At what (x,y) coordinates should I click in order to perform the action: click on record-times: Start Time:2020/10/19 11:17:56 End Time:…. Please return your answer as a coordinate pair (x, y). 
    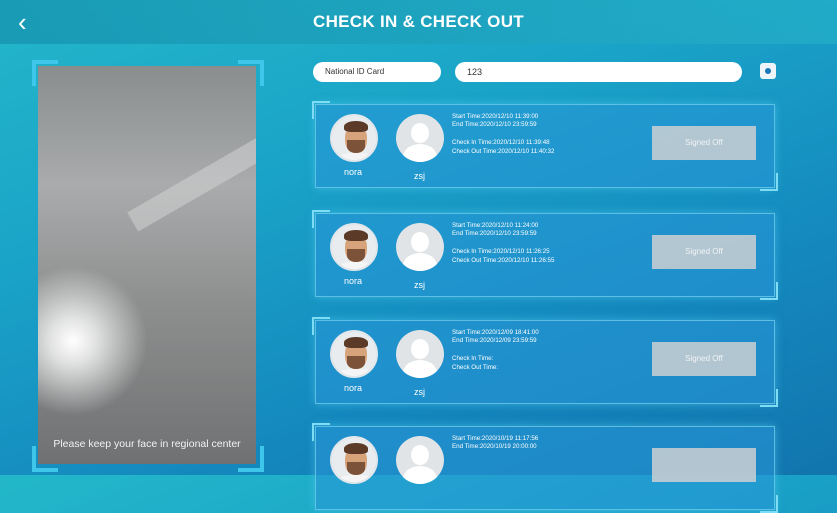
    Looking at the image, I should click on (495, 443).